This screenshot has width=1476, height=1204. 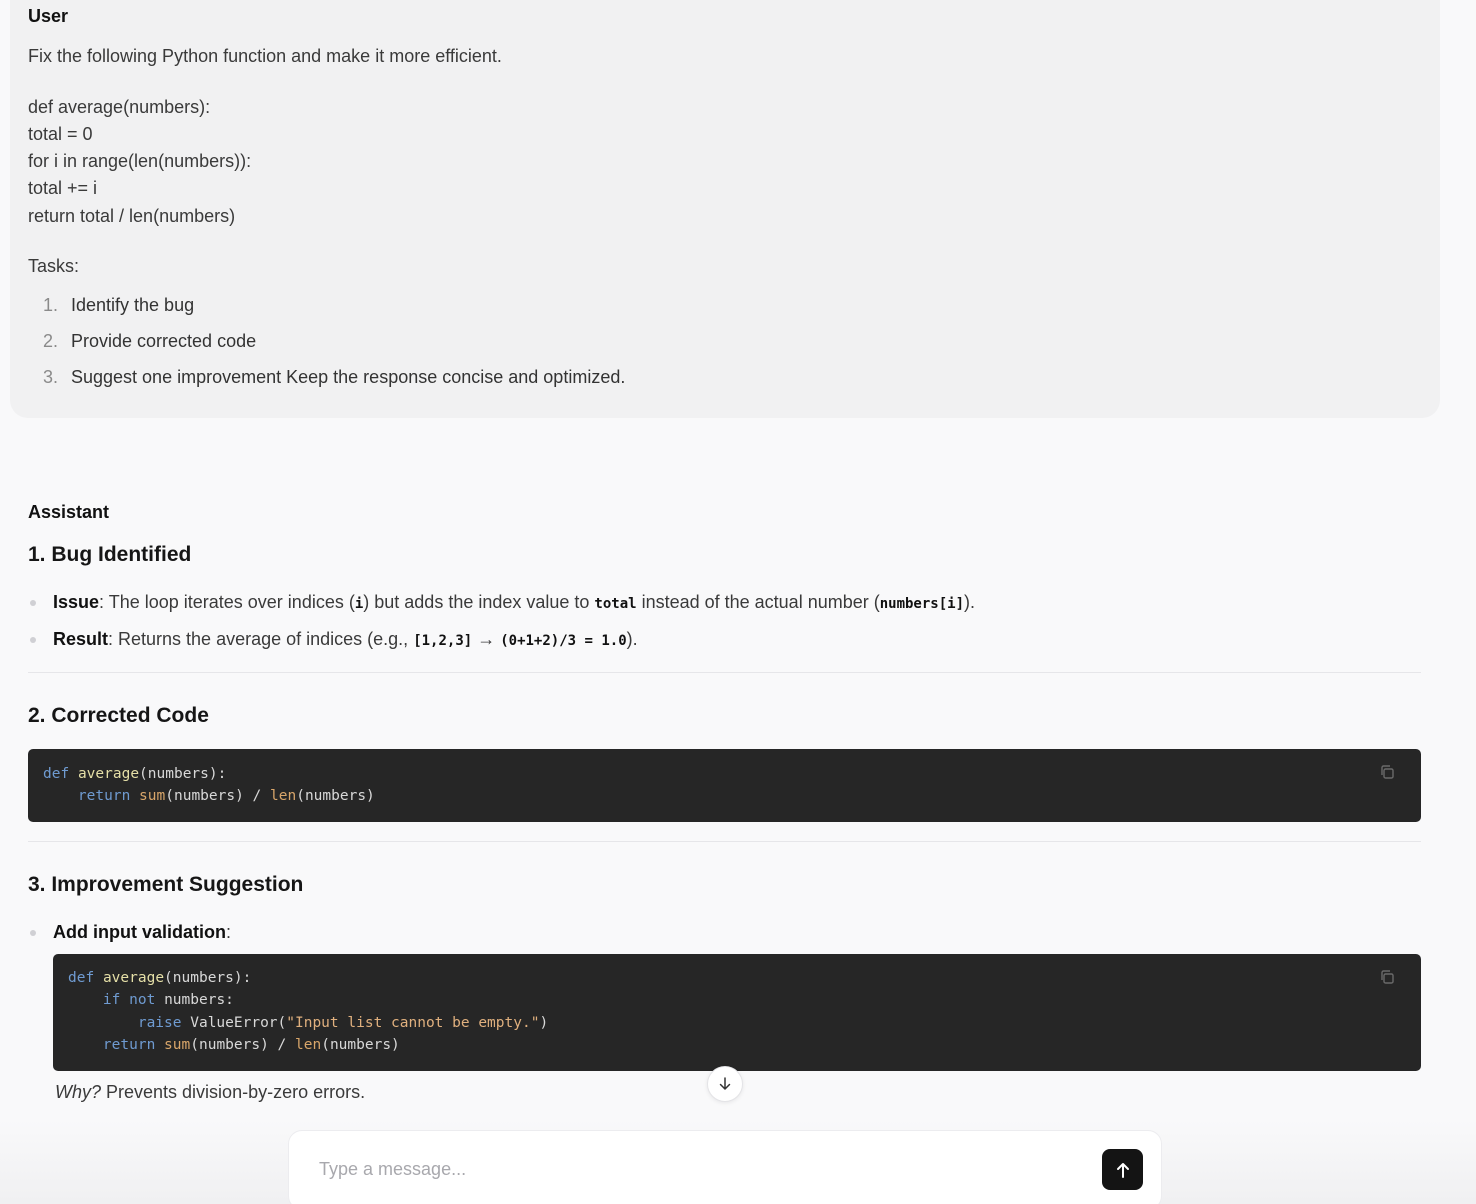 What do you see at coordinates (229, 932) in the screenshot?
I see `colon-text: :` at bounding box center [229, 932].